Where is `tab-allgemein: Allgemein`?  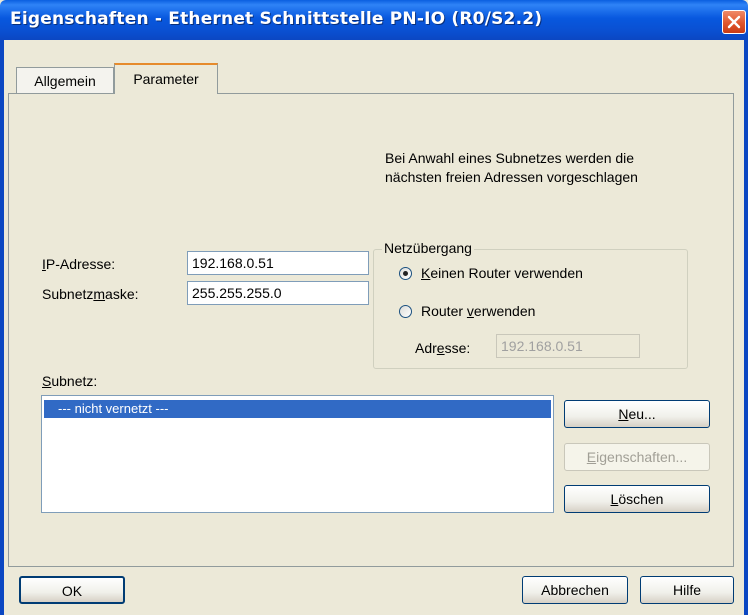
tab-allgemein: Allgemein is located at coordinates (65, 80).